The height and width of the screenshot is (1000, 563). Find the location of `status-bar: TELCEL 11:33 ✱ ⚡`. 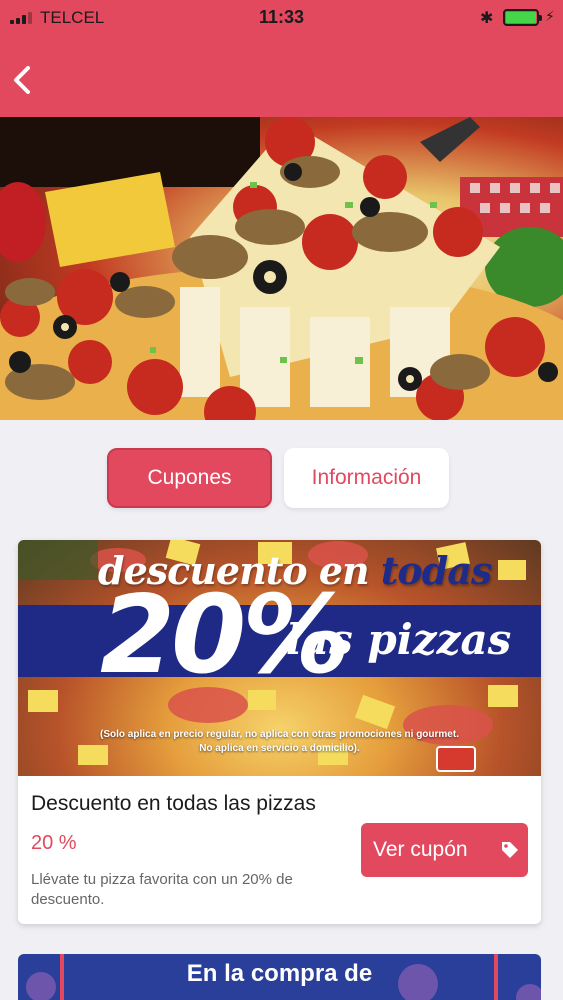

status-bar: TELCEL 11:33 ✱ ⚡ is located at coordinates (281, 20).